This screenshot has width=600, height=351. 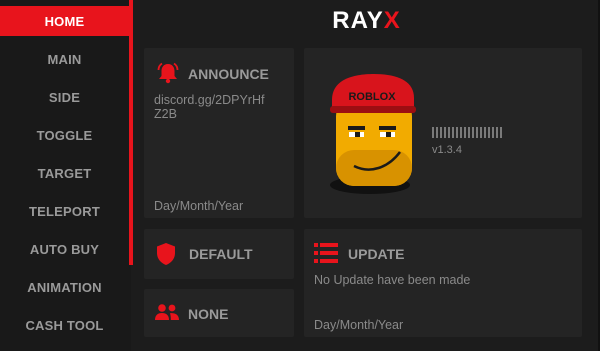 I want to click on app-title-part1: RAY, so click(x=358, y=20).